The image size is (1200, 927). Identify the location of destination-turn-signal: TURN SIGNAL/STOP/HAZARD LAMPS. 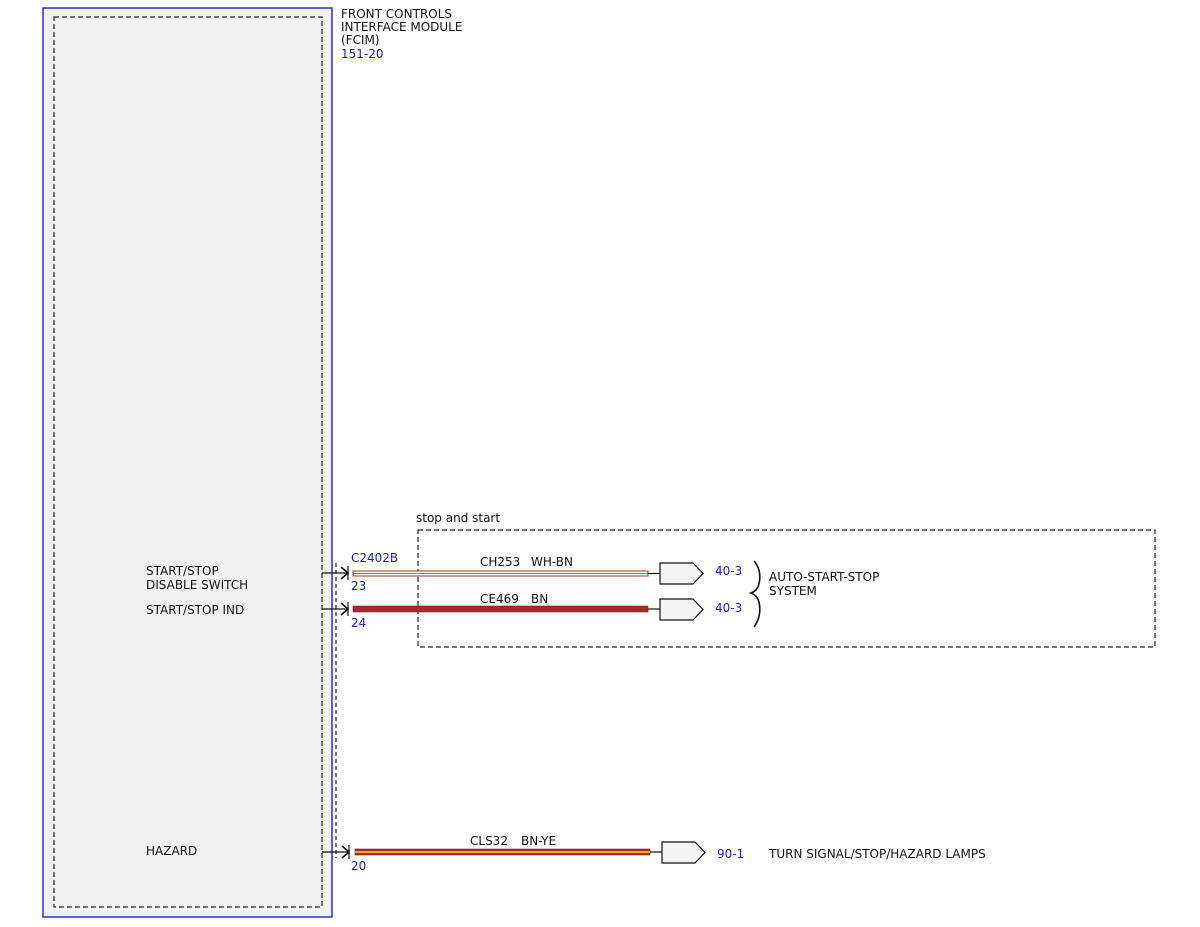
(877, 854).